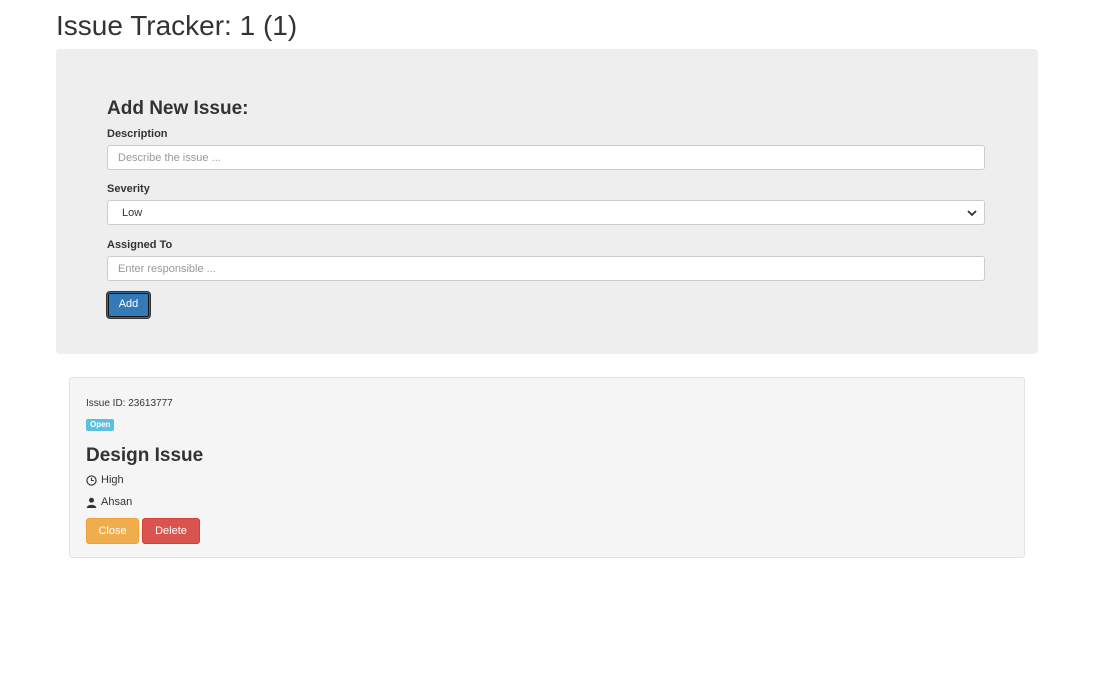 The width and height of the screenshot is (1093, 691). What do you see at coordinates (117, 502) in the screenshot?
I see `assignee-name: Ahsan` at bounding box center [117, 502].